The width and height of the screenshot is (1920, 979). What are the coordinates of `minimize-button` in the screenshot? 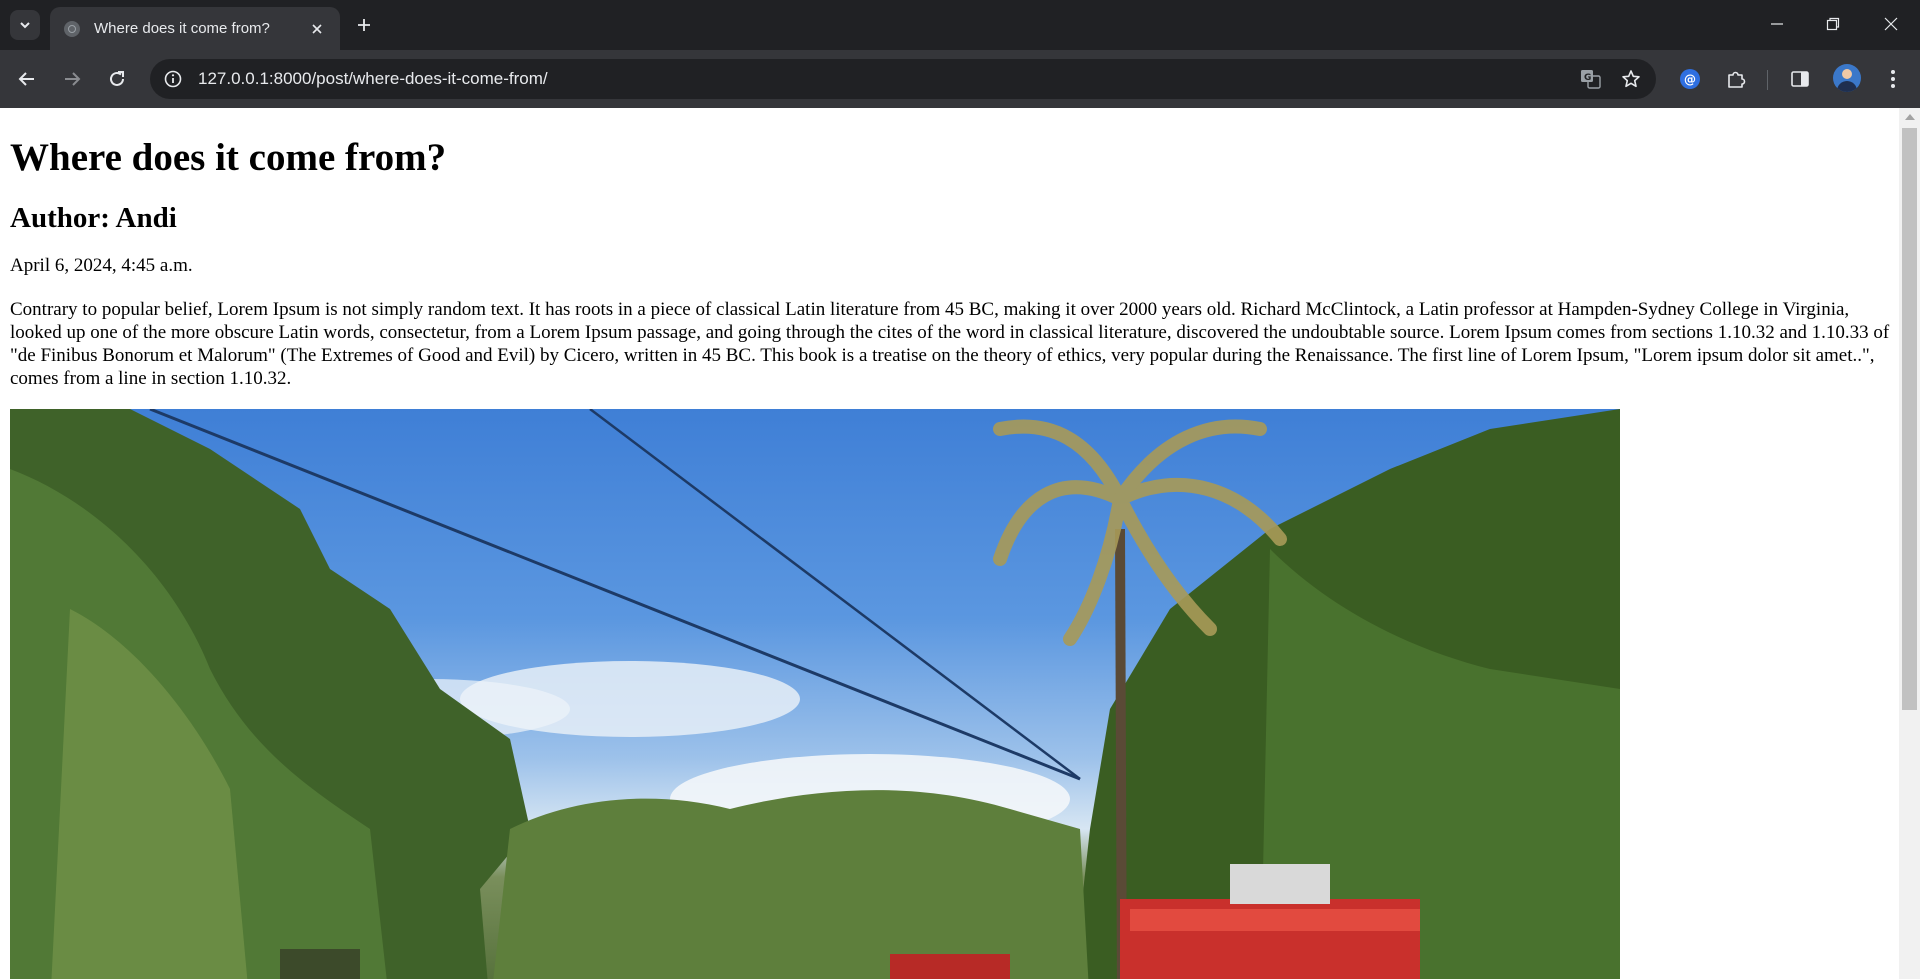 It's located at (1777, 24).